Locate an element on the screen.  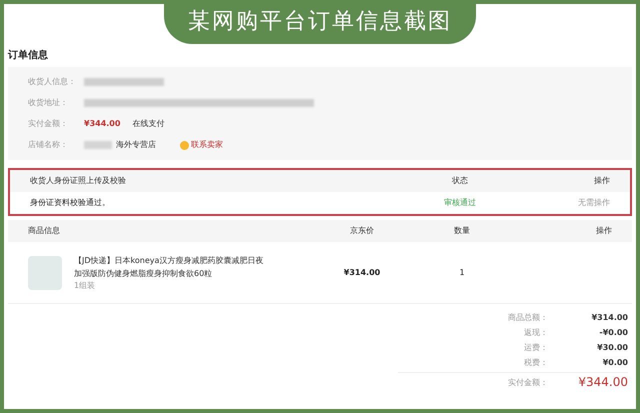
total-label: 税费： is located at coordinates (535, 363).